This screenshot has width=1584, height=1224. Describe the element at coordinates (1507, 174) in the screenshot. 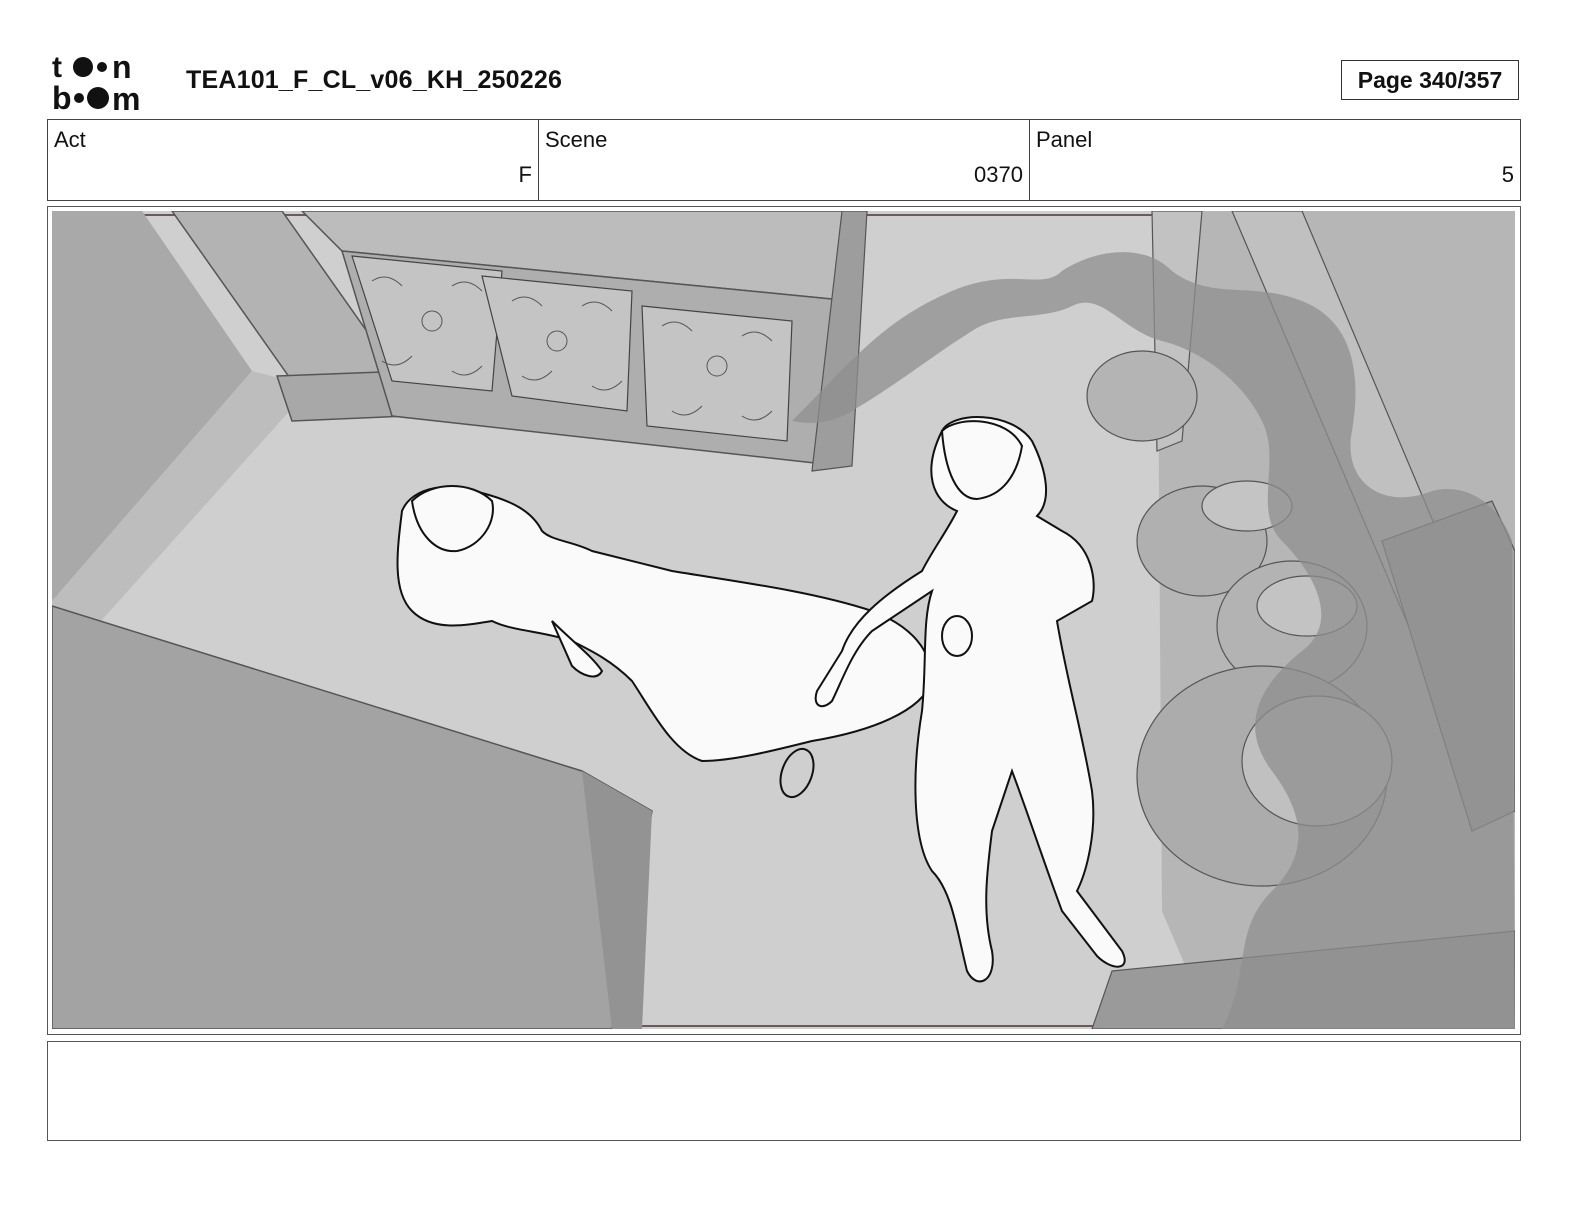

I see `panel-value: 5` at that location.